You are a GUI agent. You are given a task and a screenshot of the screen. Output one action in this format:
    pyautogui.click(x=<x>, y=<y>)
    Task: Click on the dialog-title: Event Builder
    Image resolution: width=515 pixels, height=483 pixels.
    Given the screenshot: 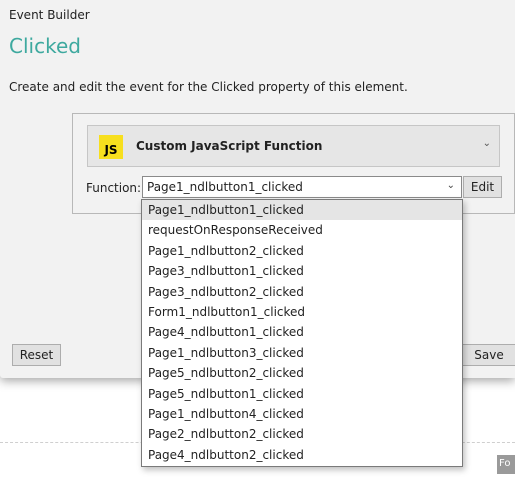 What is the action you would take?
    pyautogui.click(x=49, y=15)
    